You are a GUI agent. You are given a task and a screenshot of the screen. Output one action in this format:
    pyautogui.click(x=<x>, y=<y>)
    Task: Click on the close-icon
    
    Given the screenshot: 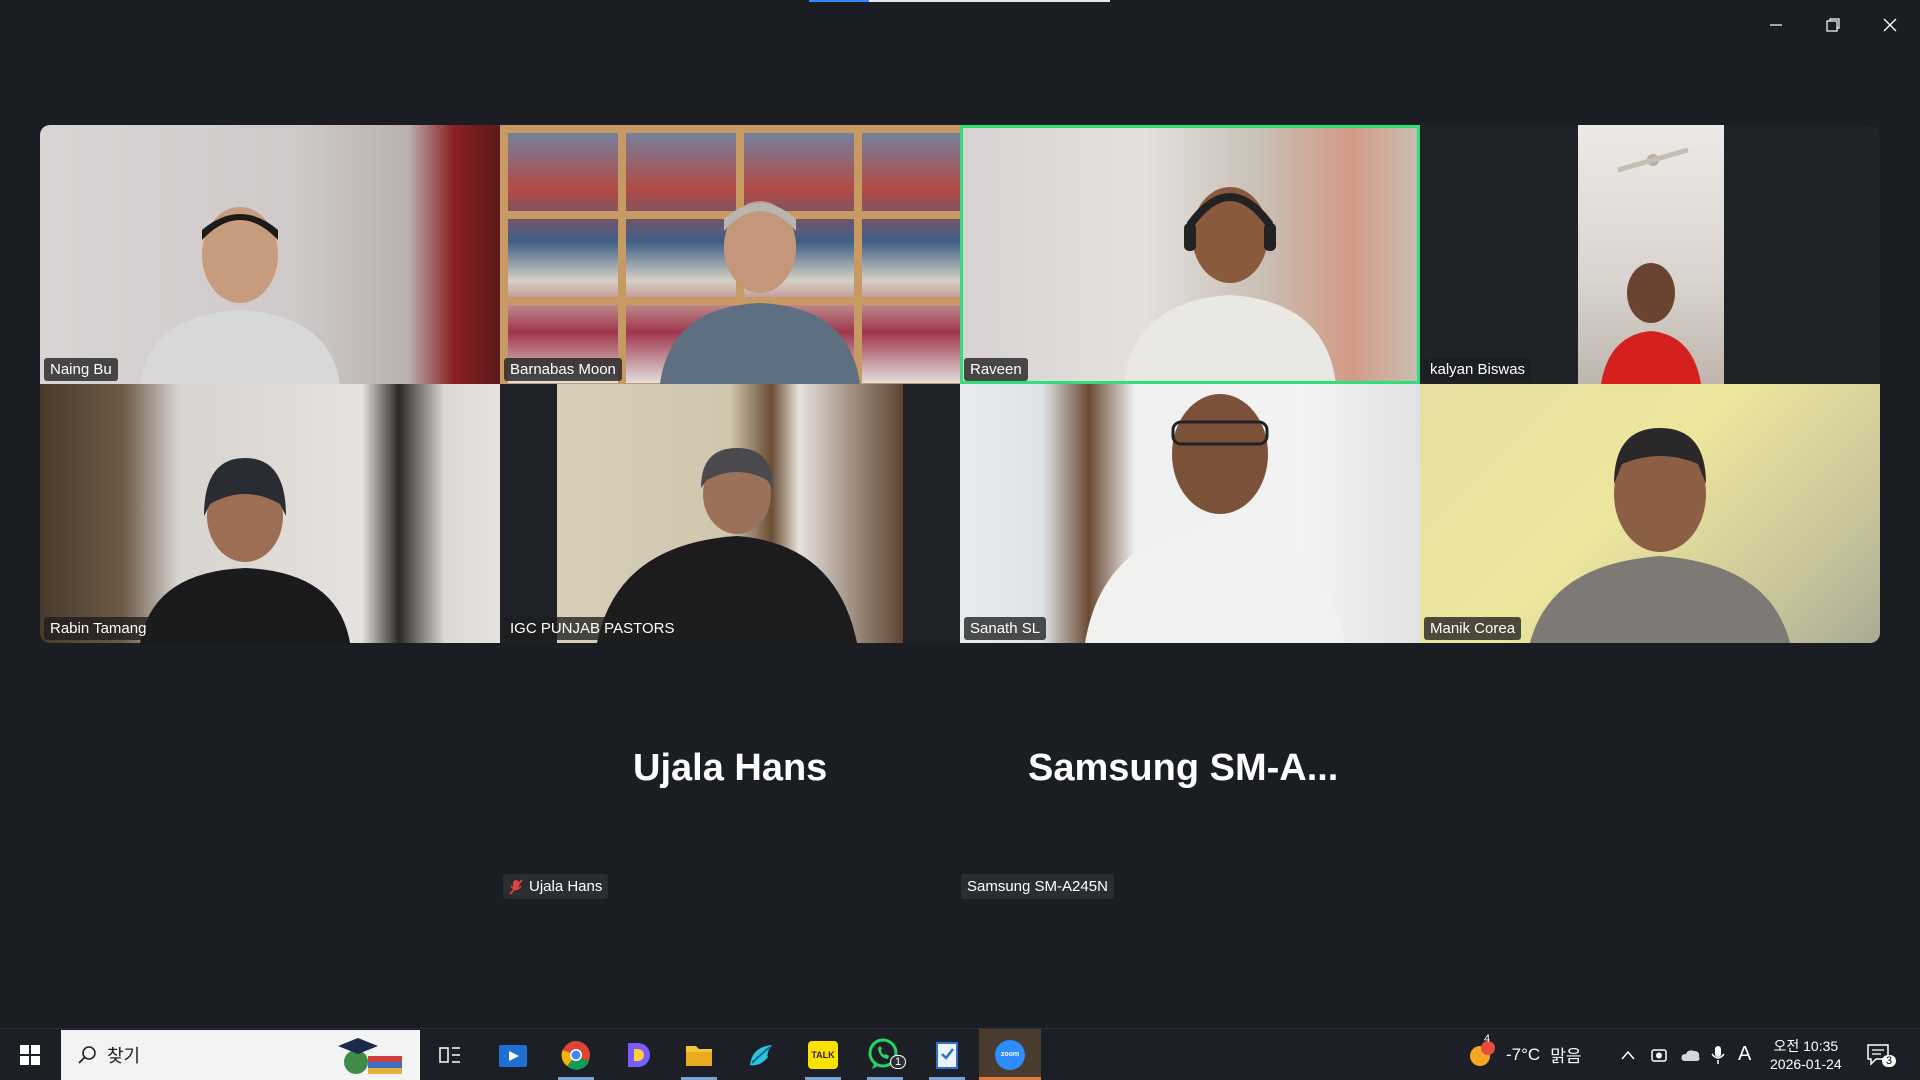 What is the action you would take?
    pyautogui.click(x=1890, y=25)
    